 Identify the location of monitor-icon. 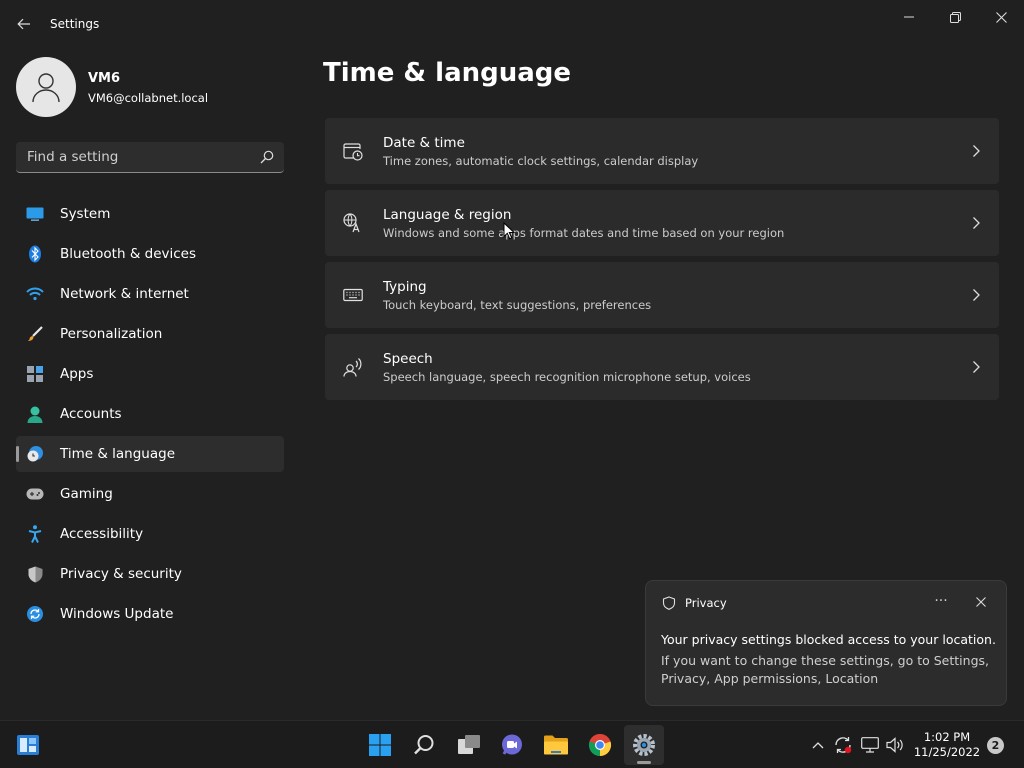
(35, 214).